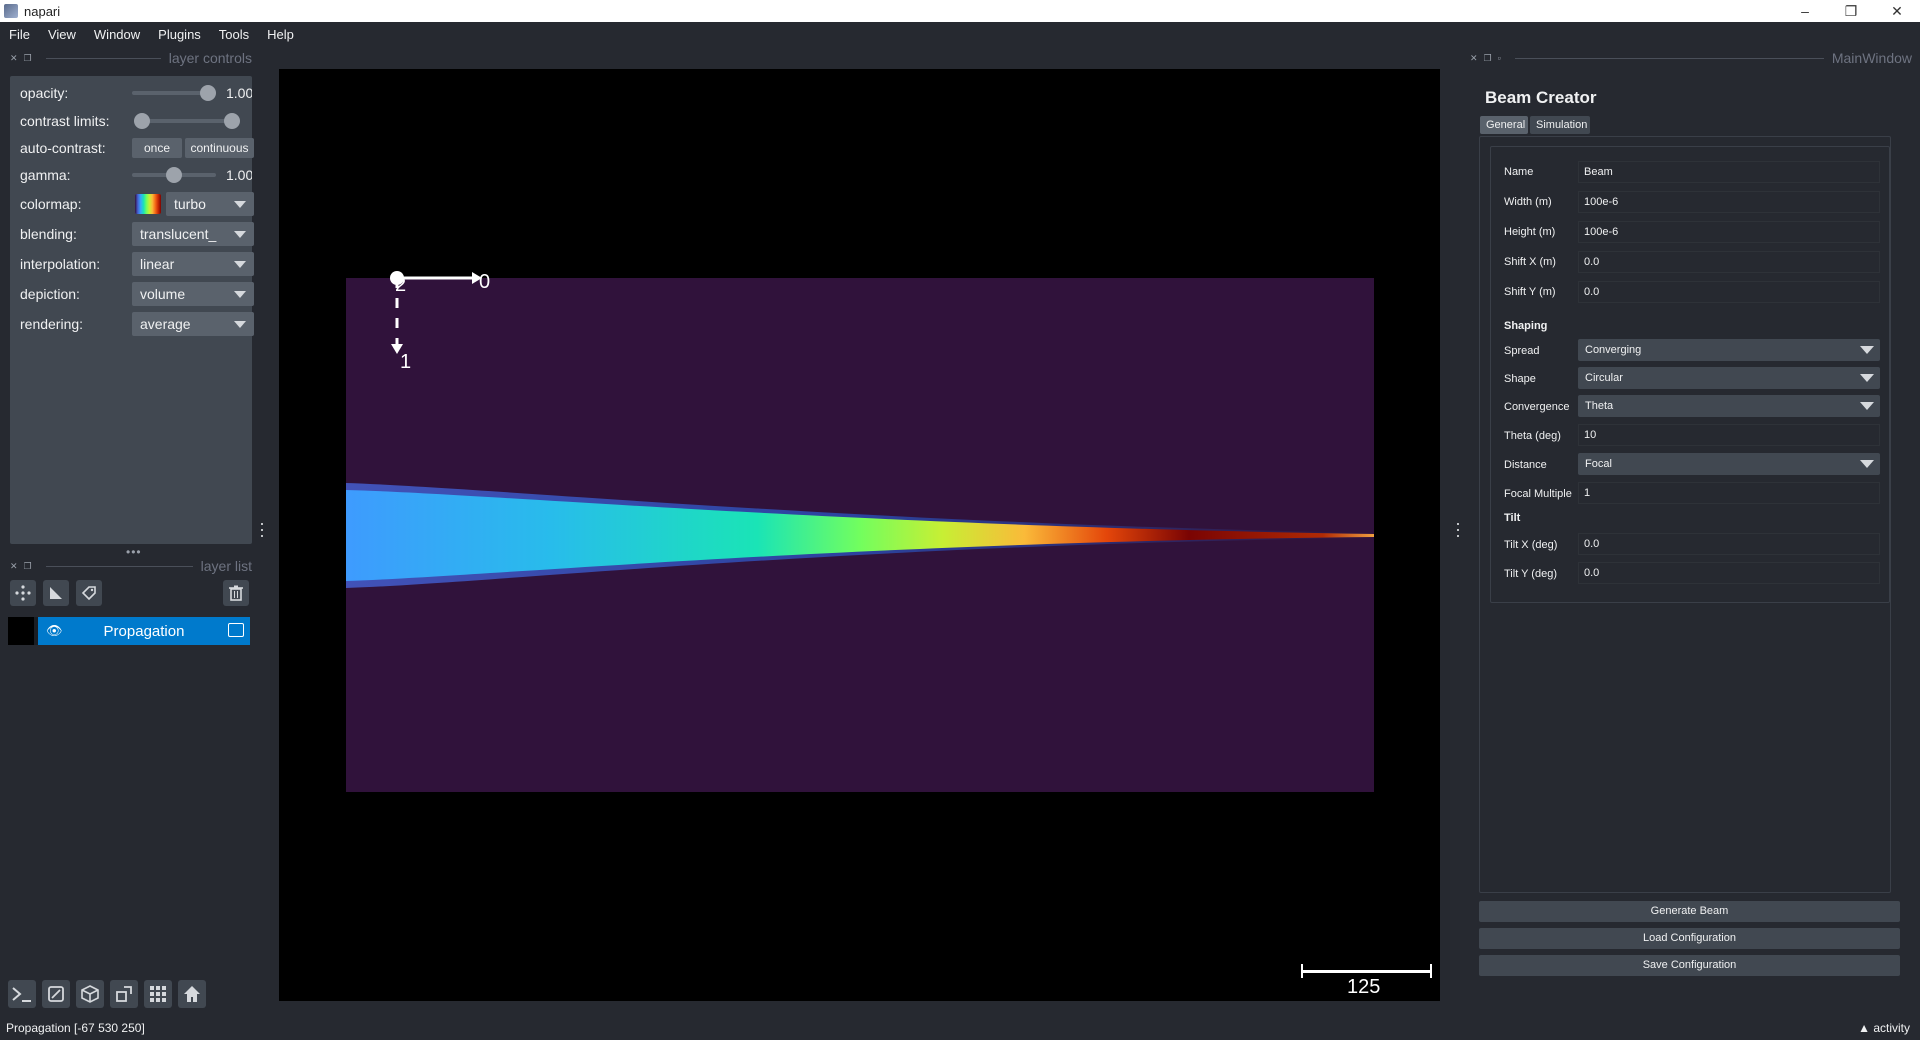 The width and height of the screenshot is (1920, 1040). Describe the element at coordinates (56, 994) in the screenshot. I see `ndisplay-button` at that location.